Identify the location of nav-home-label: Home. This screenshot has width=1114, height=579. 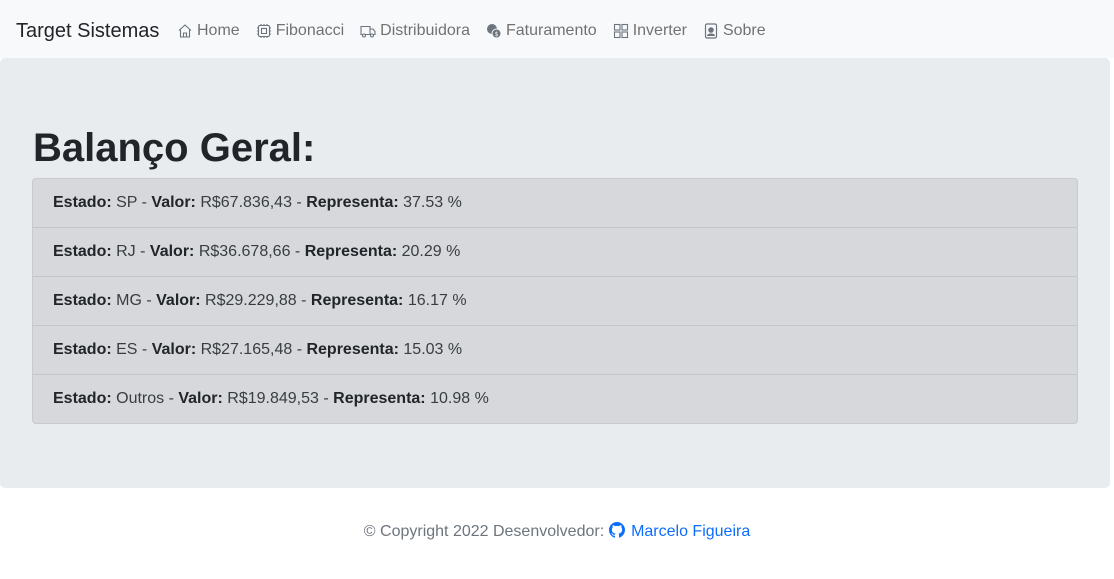
(218, 30).